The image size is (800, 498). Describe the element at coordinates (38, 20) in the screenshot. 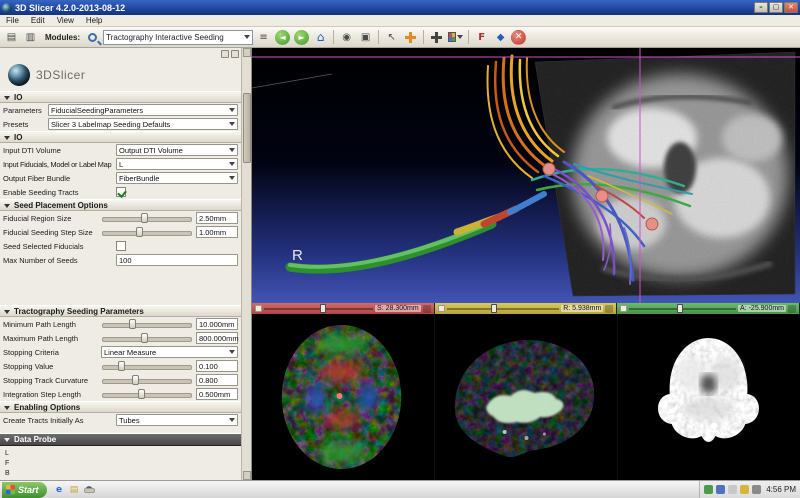

I see `menu-edit: Edit` at that location.